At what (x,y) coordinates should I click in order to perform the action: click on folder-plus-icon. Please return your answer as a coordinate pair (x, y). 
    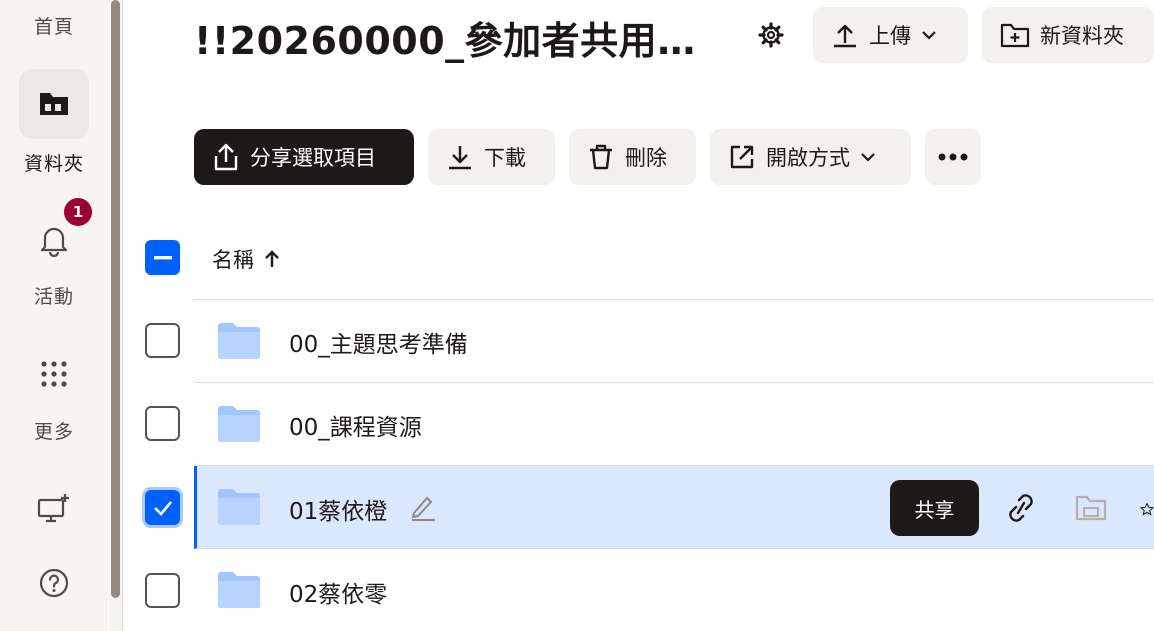
    Looking at the image, I should click on (1015, 35).